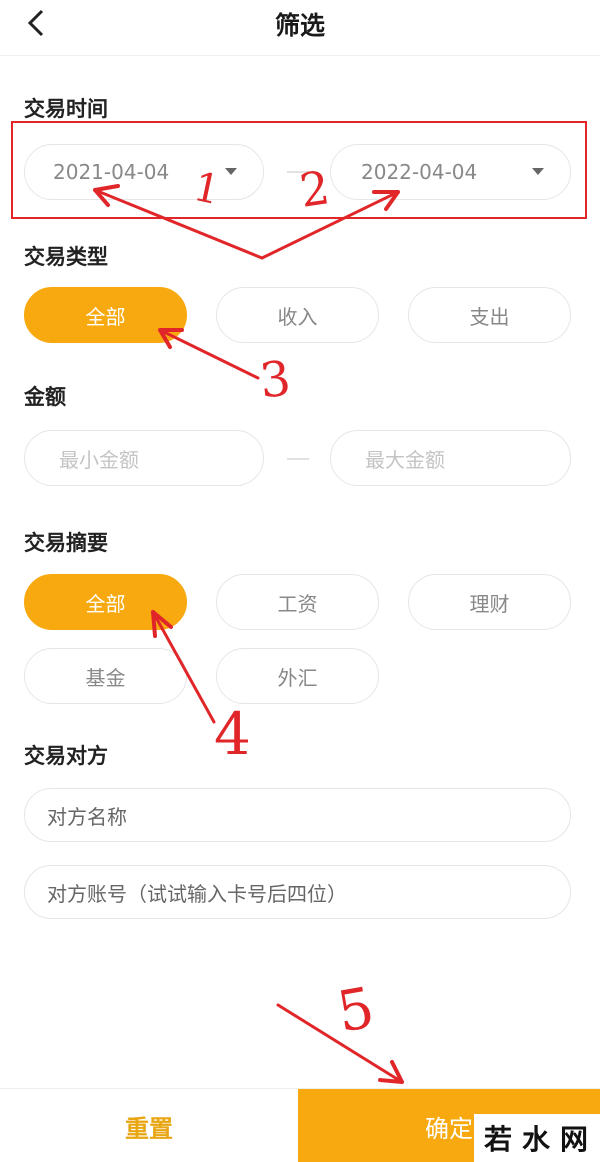 This screenshot has height=1162, width=600. I want to click on top-bar: 筛选, so click(300, 28).